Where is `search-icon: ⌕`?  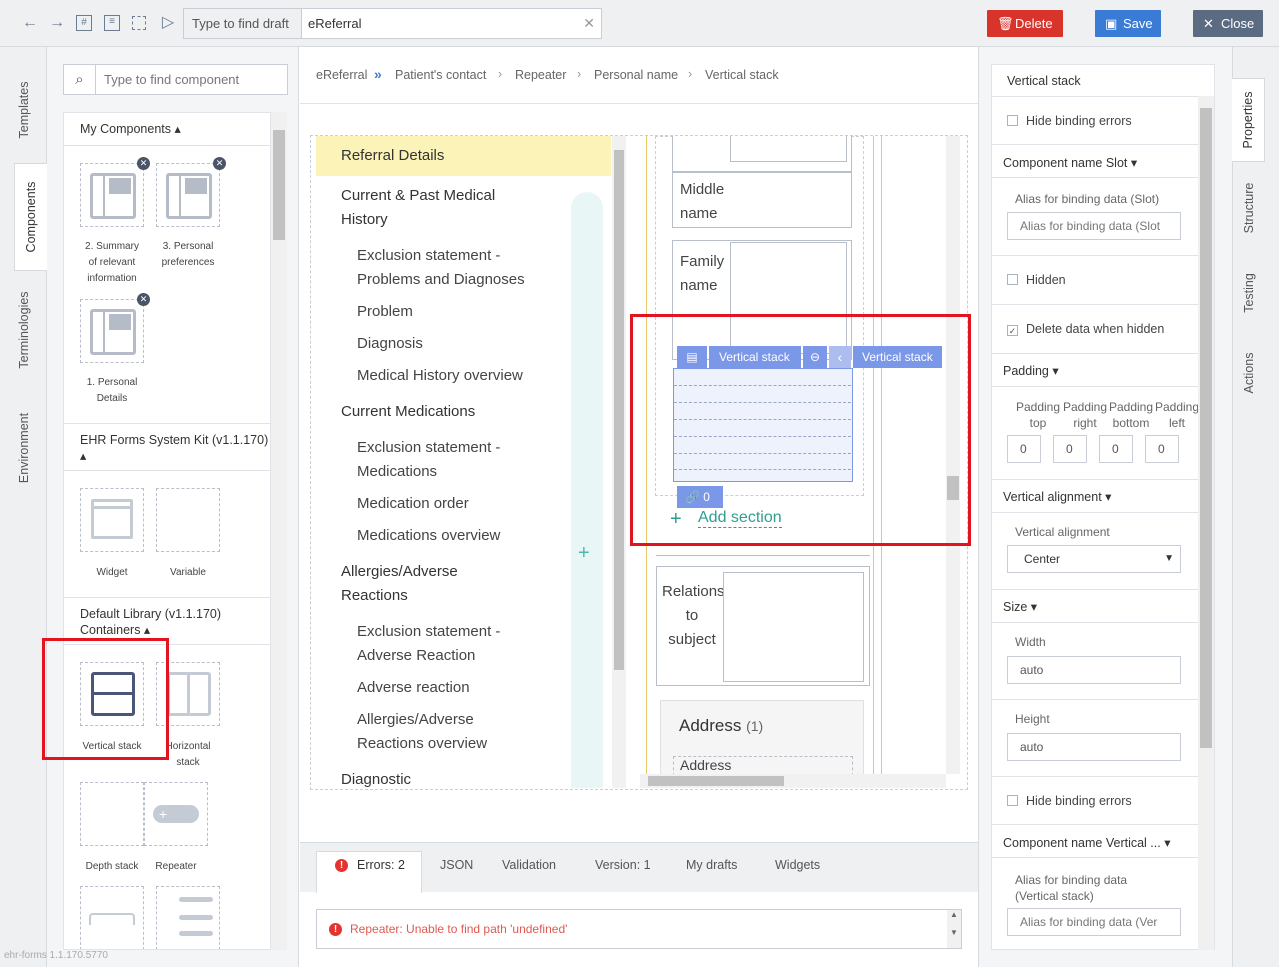 search-icon: ⌕ is located at coordinates (80, 79).